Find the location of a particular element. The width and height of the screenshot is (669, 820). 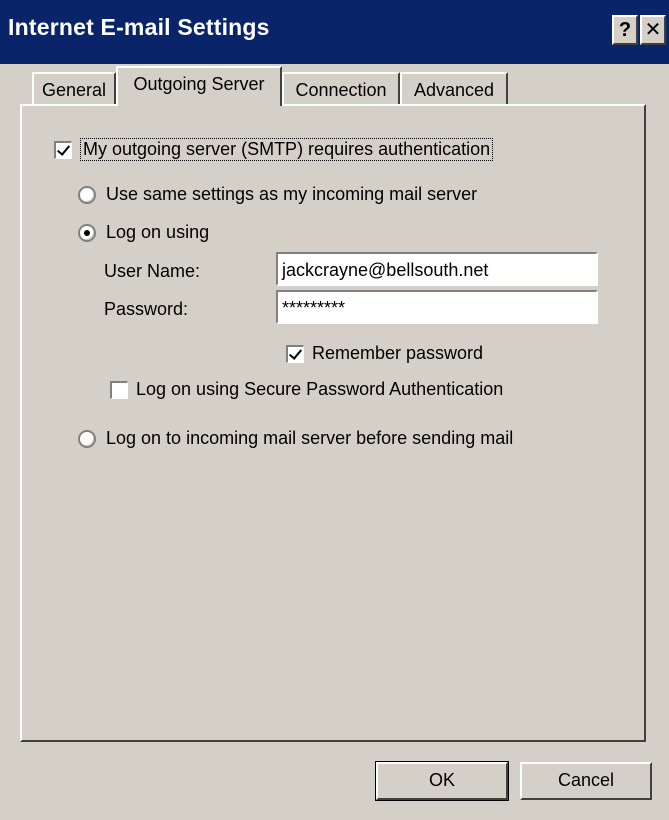

password-label-row: Password: is located at coordinates (146, 309).